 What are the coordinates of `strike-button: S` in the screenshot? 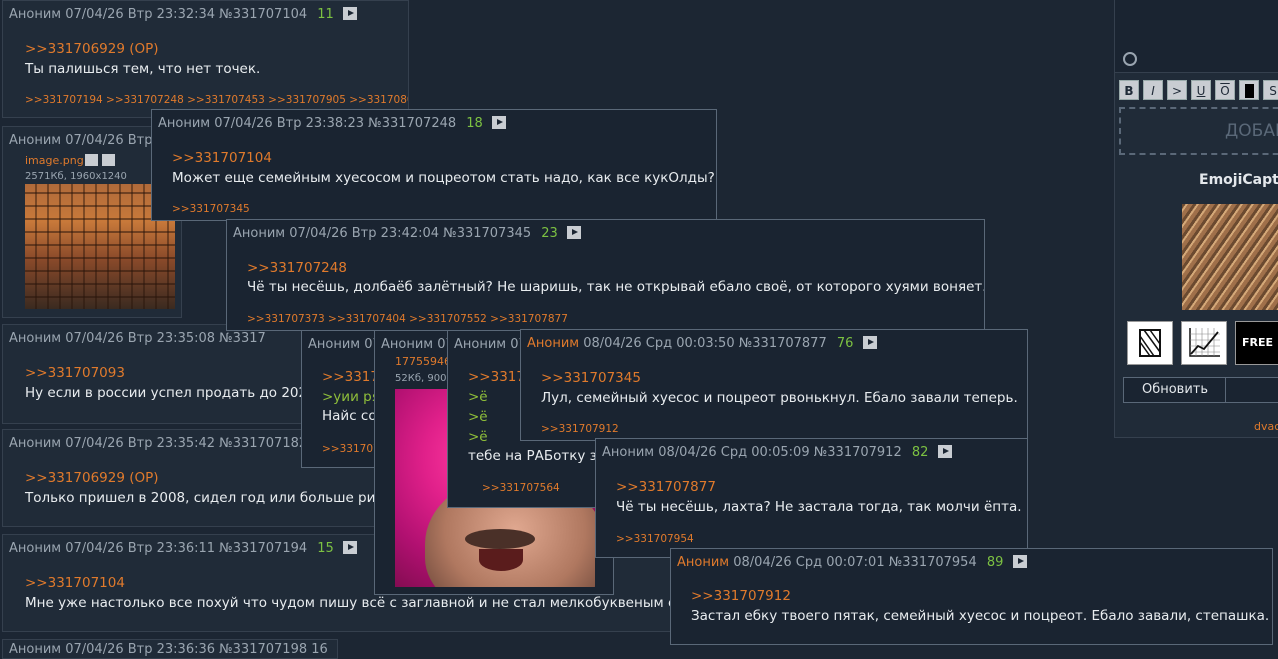 It's located at (1270, 90).